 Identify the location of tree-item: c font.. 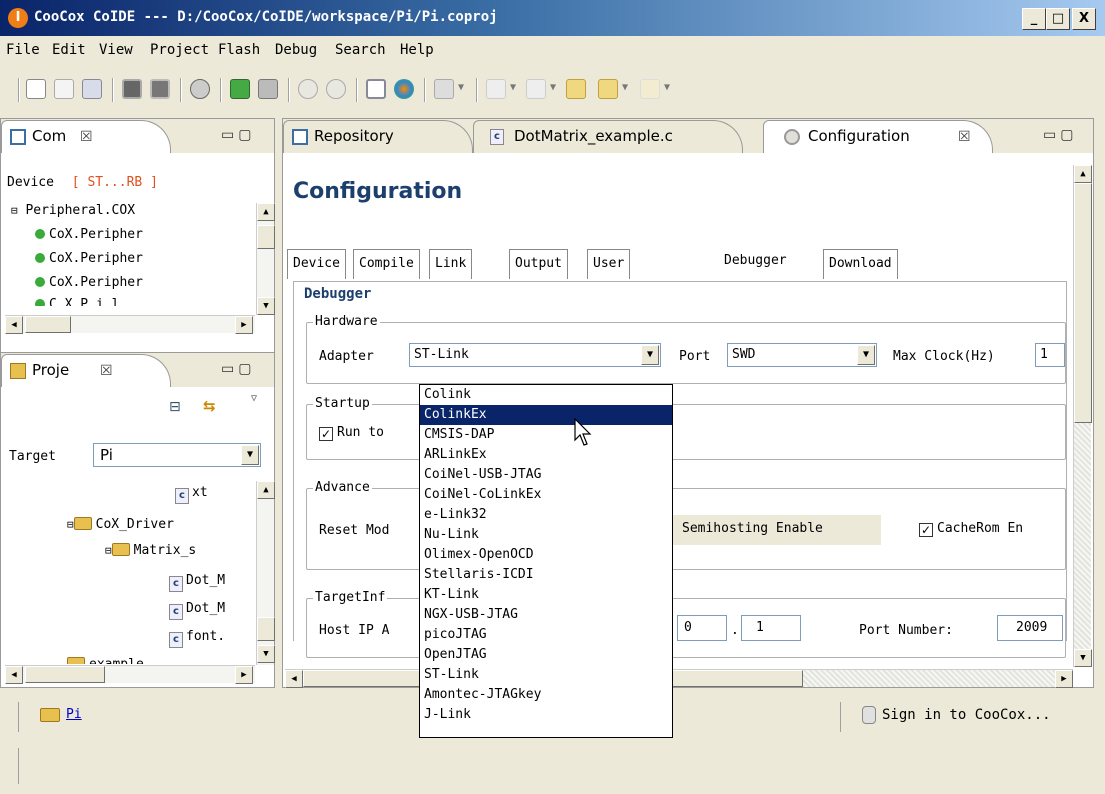
(197, 638).